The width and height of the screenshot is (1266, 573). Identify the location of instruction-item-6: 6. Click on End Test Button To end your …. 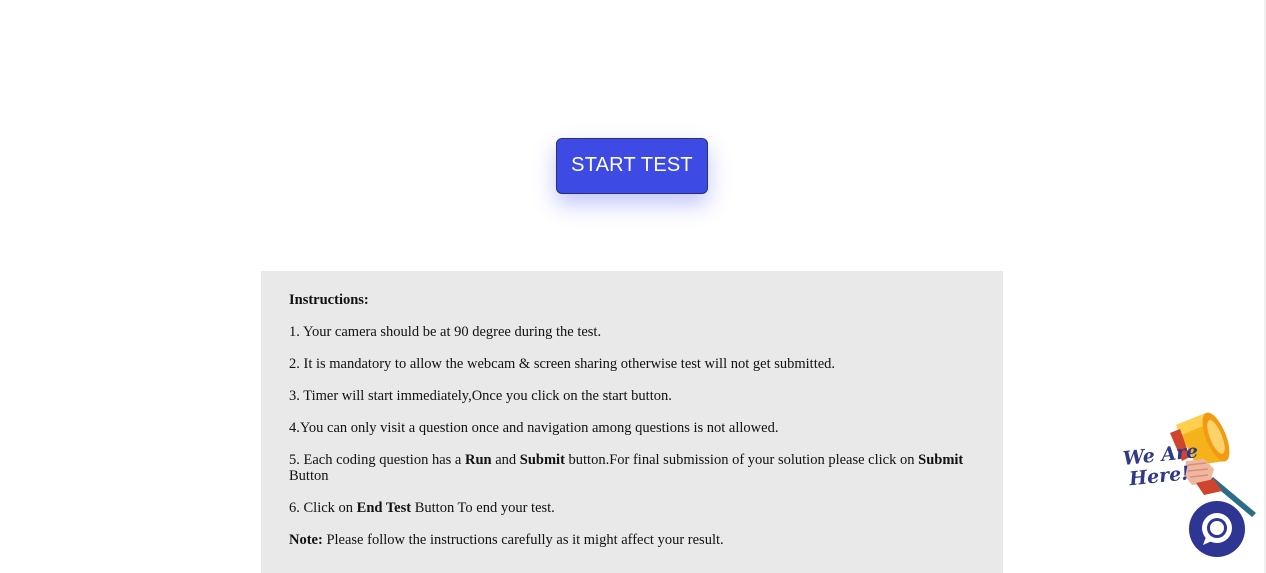
(638, 508).